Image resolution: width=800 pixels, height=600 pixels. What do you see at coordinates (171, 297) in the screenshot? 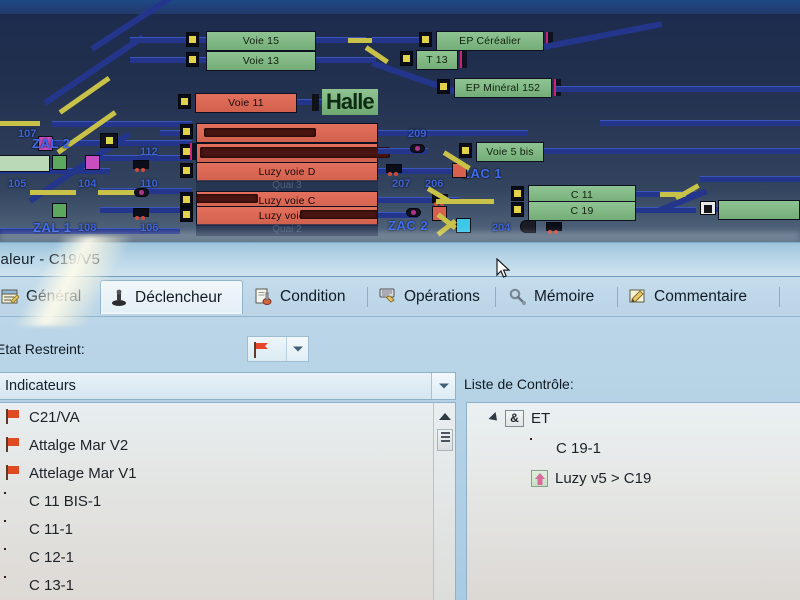
I see `tab-declencheur: Déclencheur` at bounding box center [171, 297].